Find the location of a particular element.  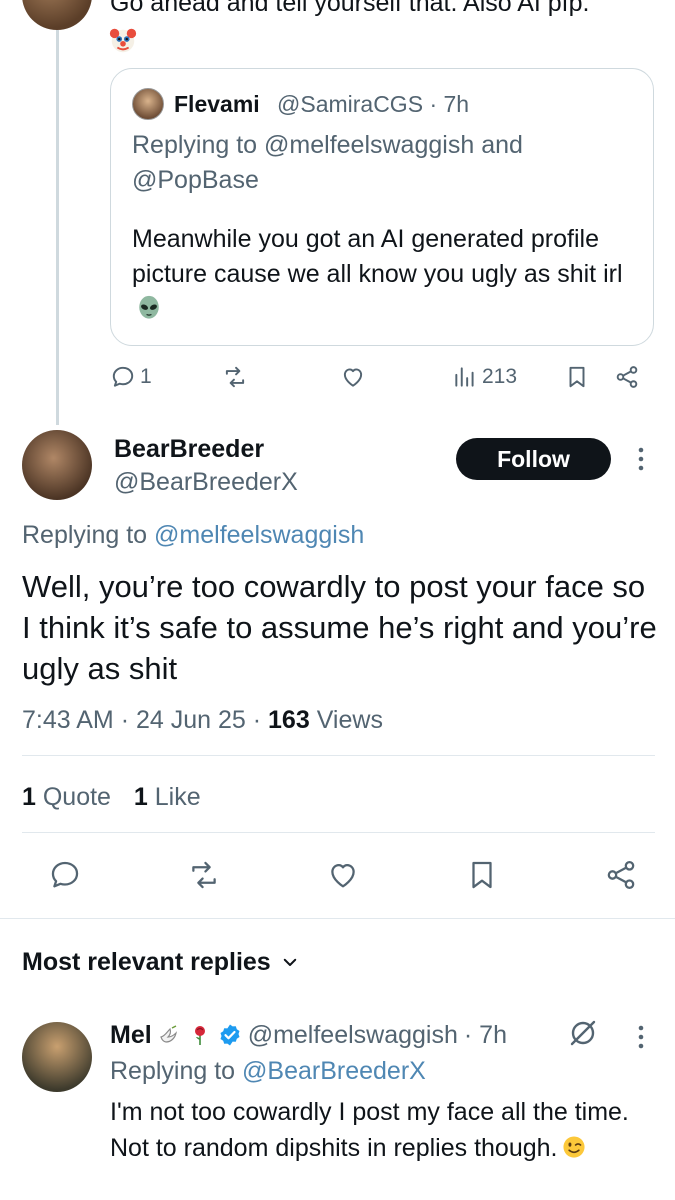

avatar-reply-user is located at coordinates (57, 1057).